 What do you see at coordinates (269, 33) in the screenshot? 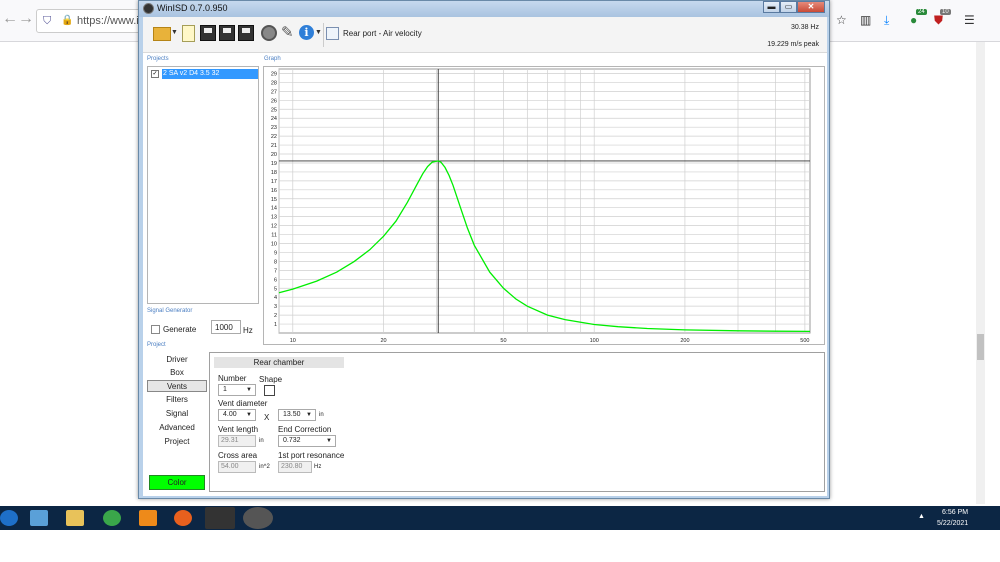
I see `driver-editor-icon` at bounding box center [269, 33].